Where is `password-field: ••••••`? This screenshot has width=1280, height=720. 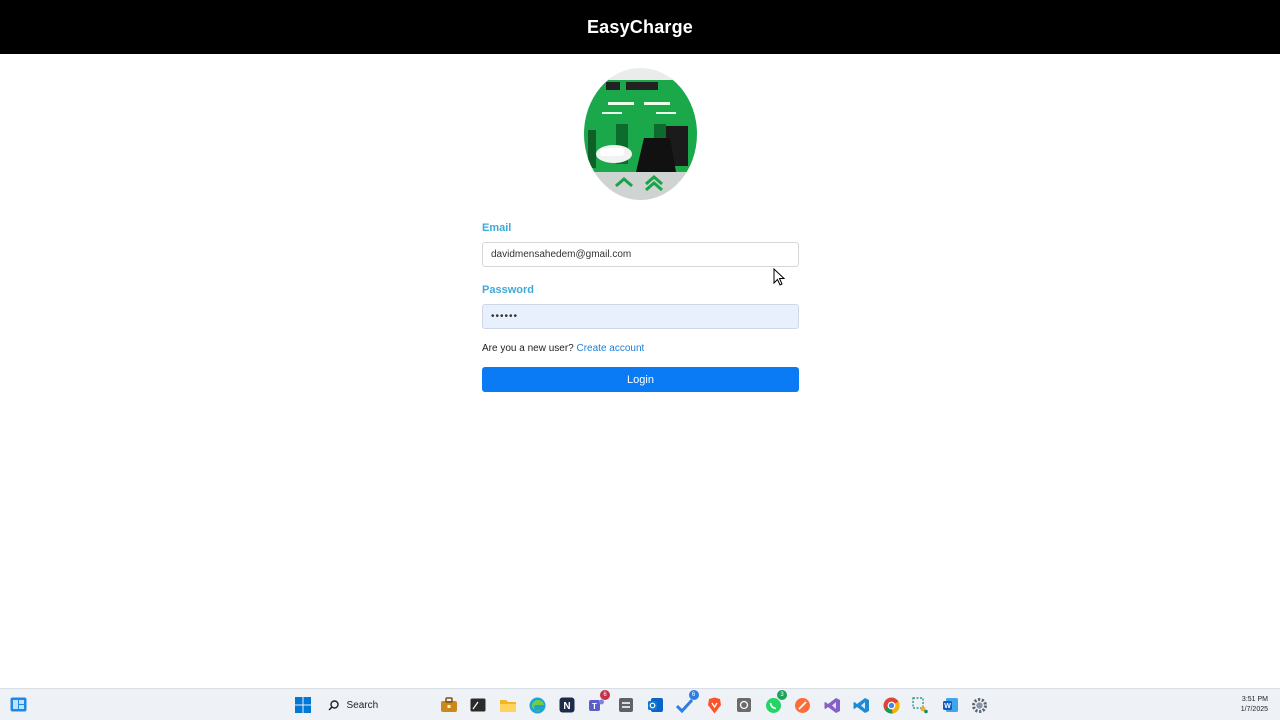 password-field: •••••• is located at coordinates (640, 316).